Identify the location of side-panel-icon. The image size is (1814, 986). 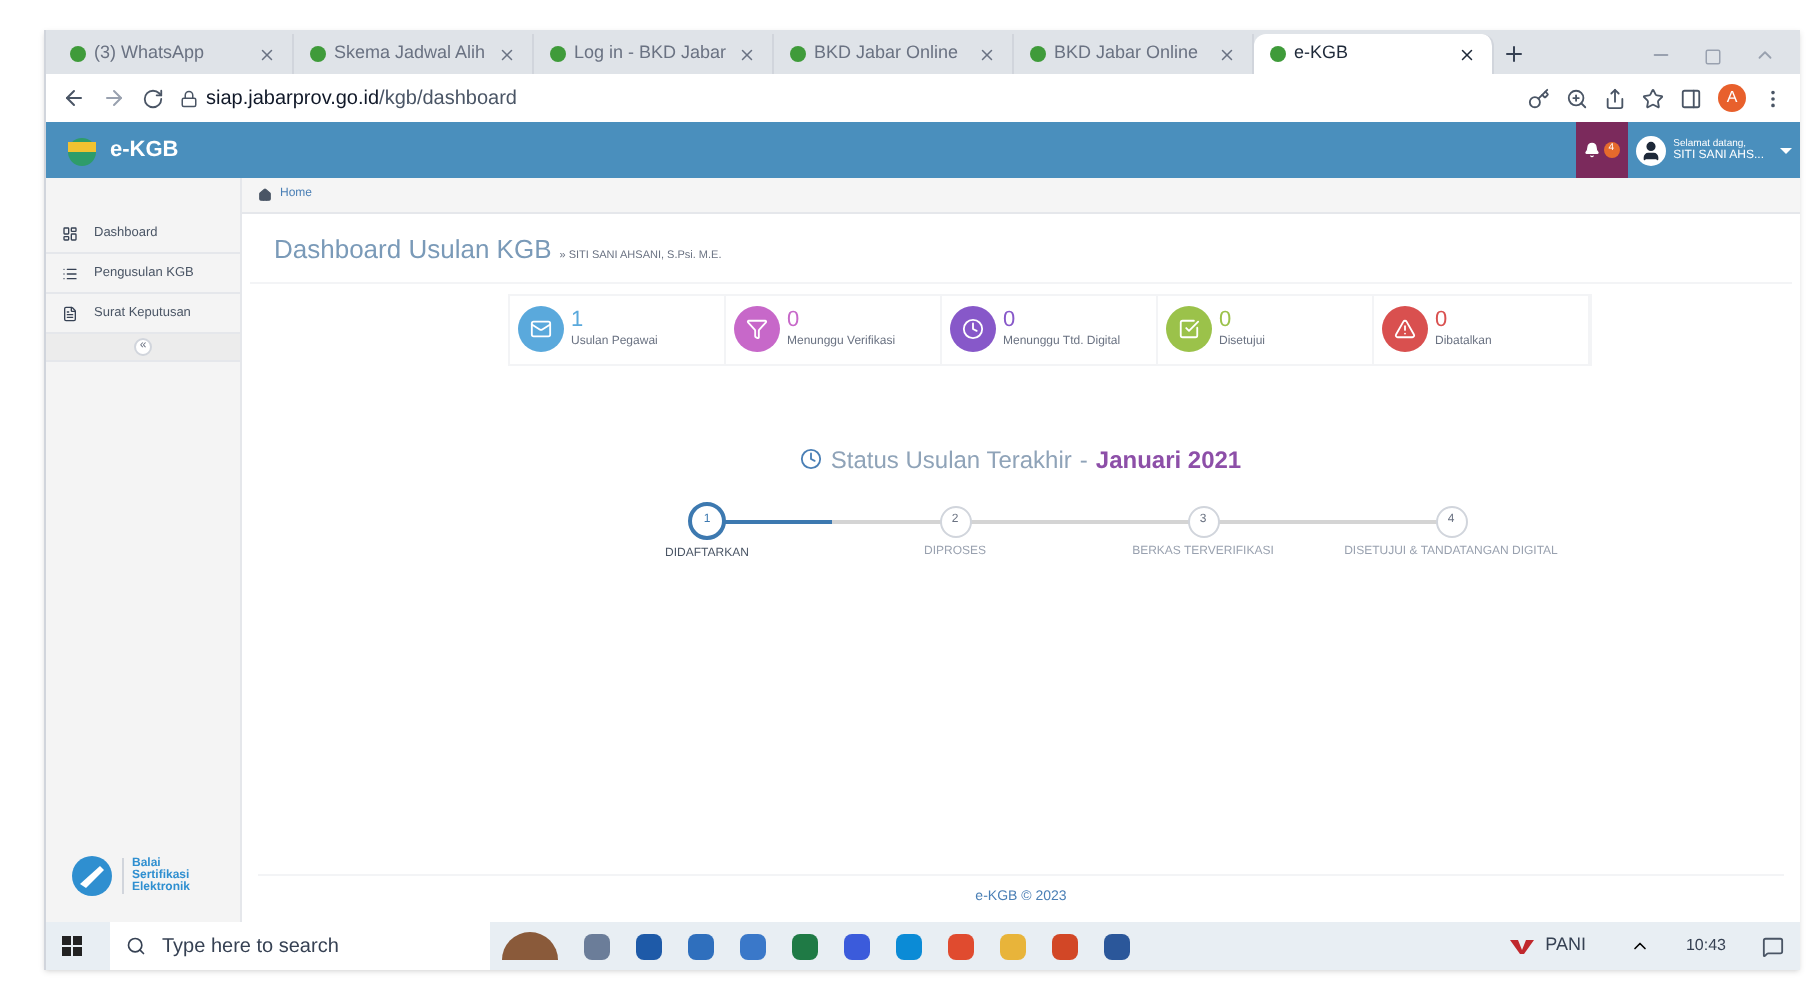
(1691, 98).